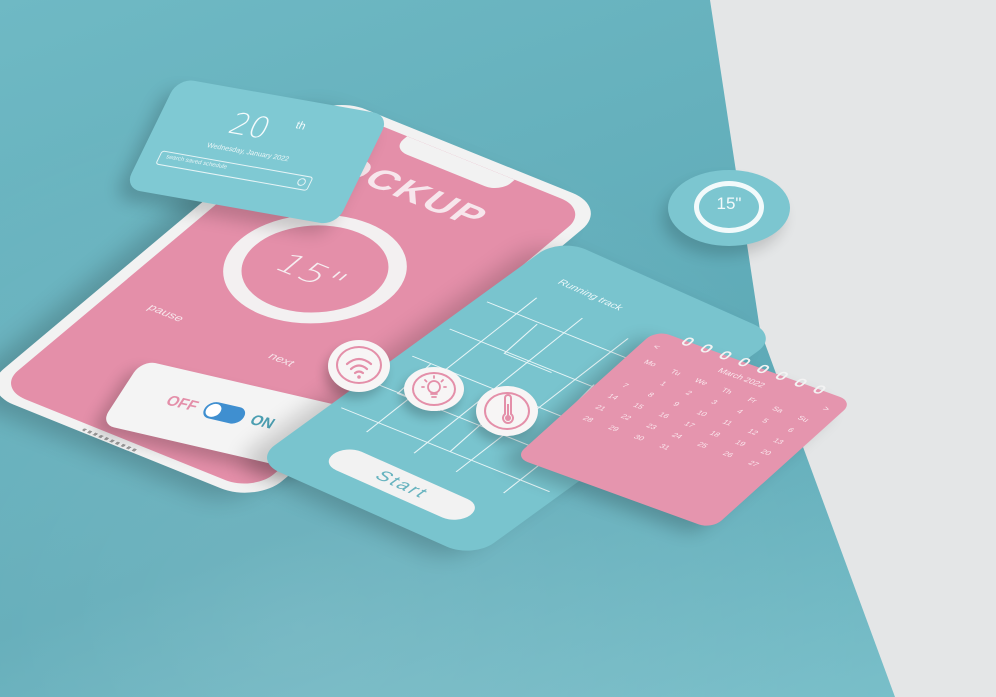  Describe the element at coordinates (766, 452) in the screenshot. I see `calendar-day: 20` at that location.